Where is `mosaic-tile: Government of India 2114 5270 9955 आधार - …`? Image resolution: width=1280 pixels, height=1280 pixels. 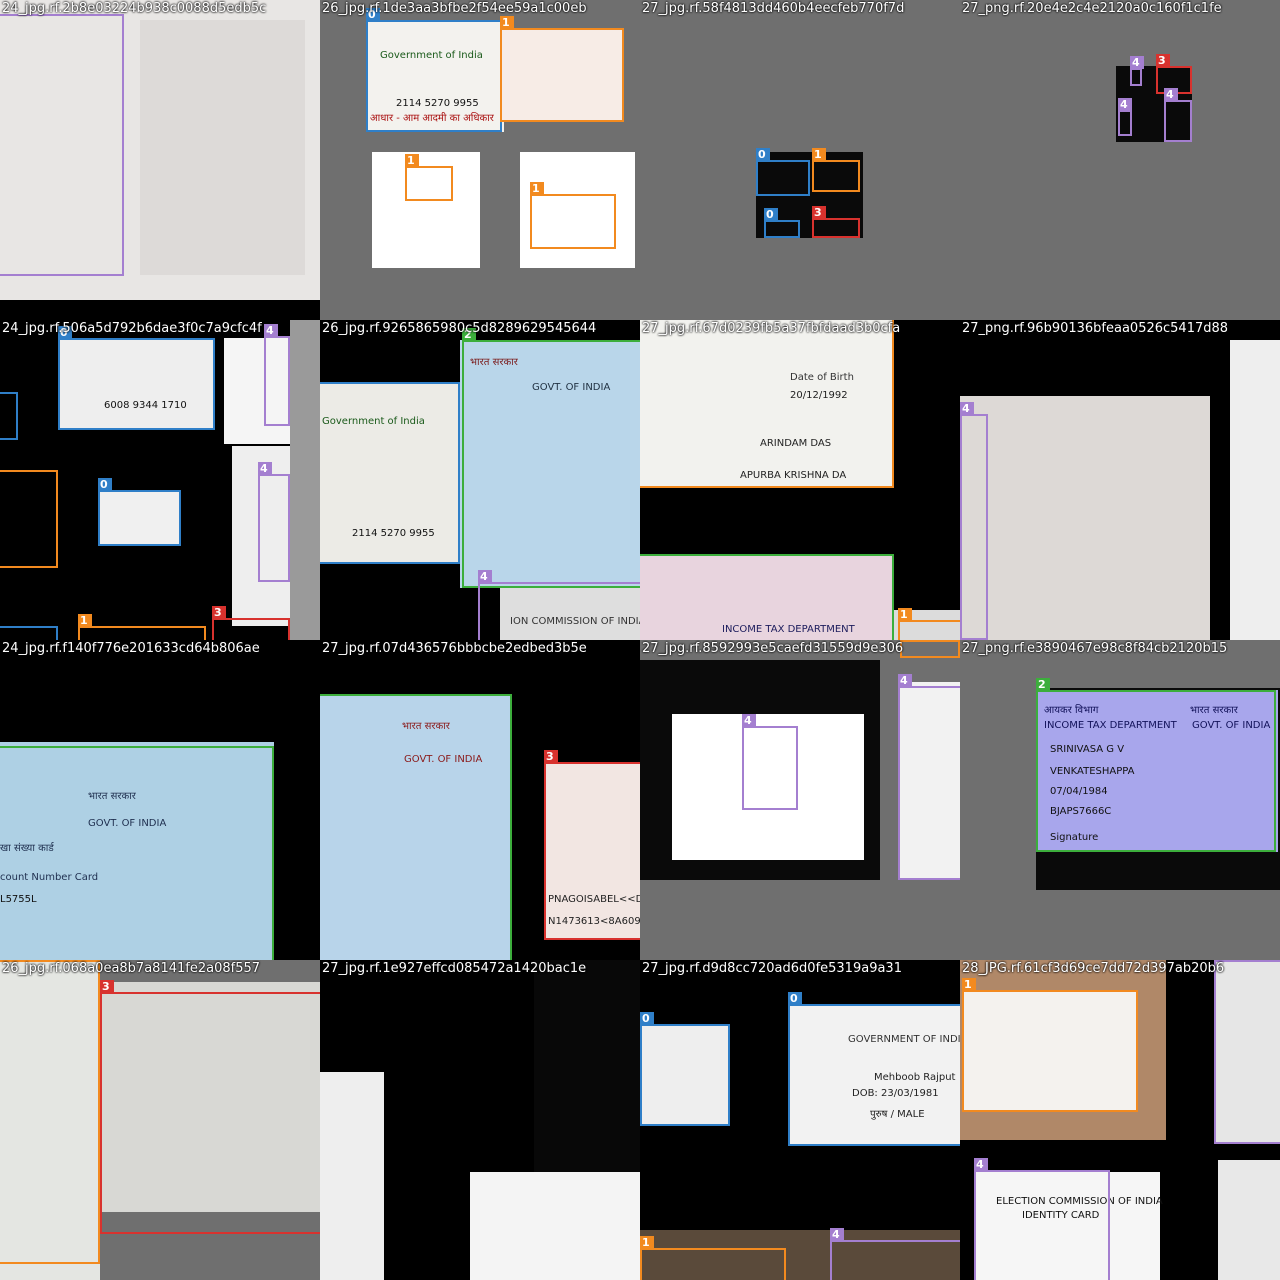
mosaic-tile: Government of India 2114 5270 9955 आधार - … is located at coordinates (480, 160).